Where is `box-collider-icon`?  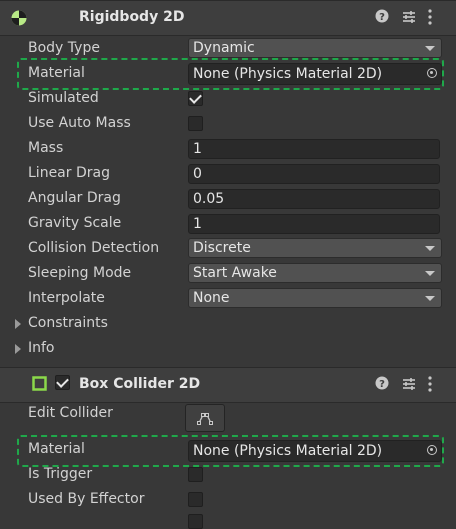 box-collider-icon is located at coordinates (39, 383).